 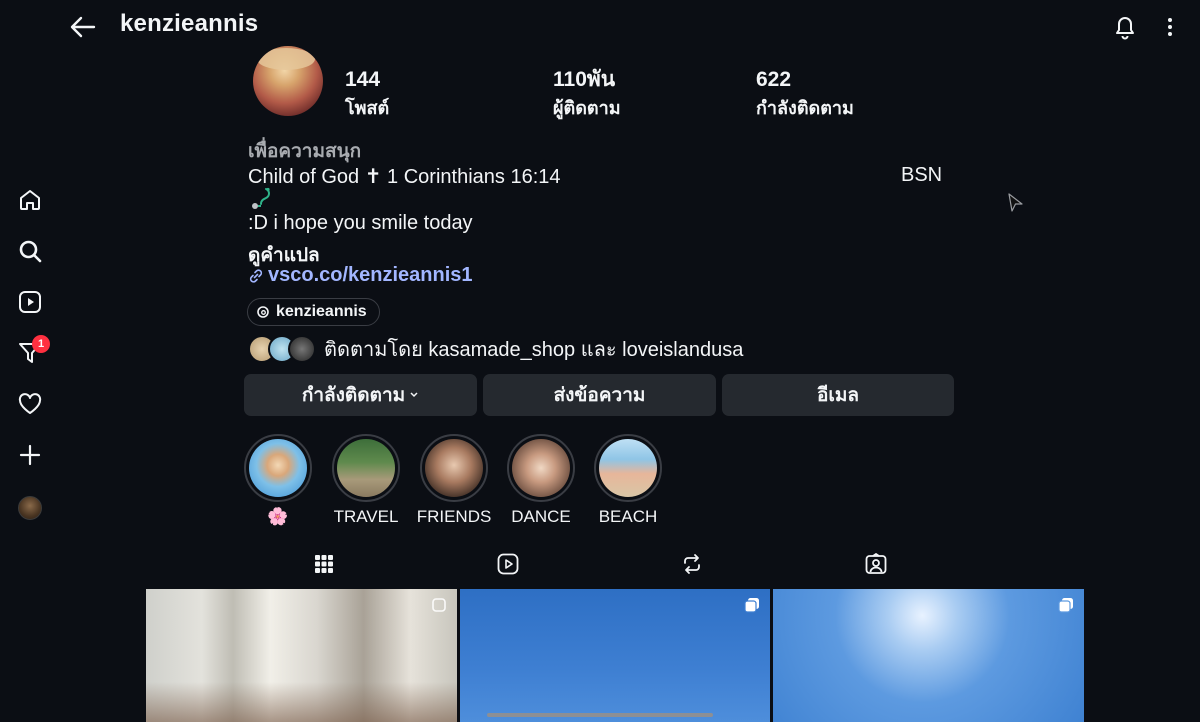 I want to click on search-icon, so click(x=30, y=251).